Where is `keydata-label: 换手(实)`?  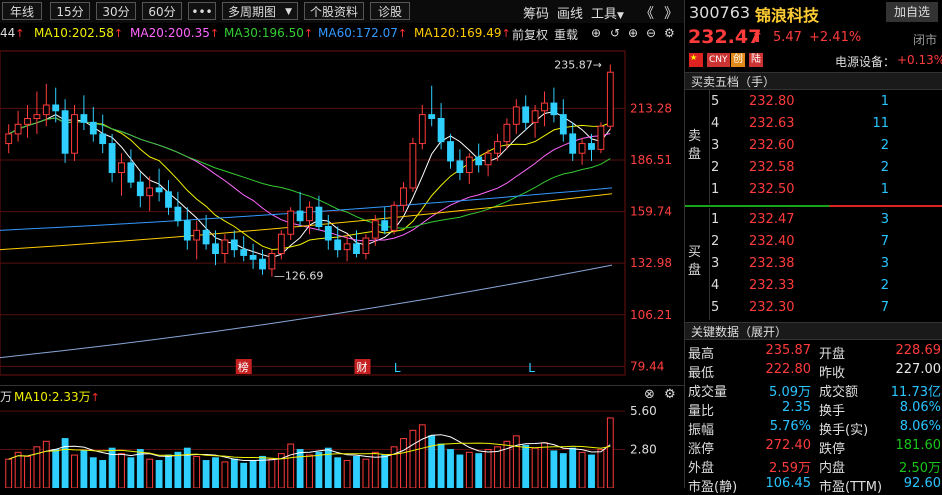
keydata-label: 换手(实) is located at coordinates (844, 430).